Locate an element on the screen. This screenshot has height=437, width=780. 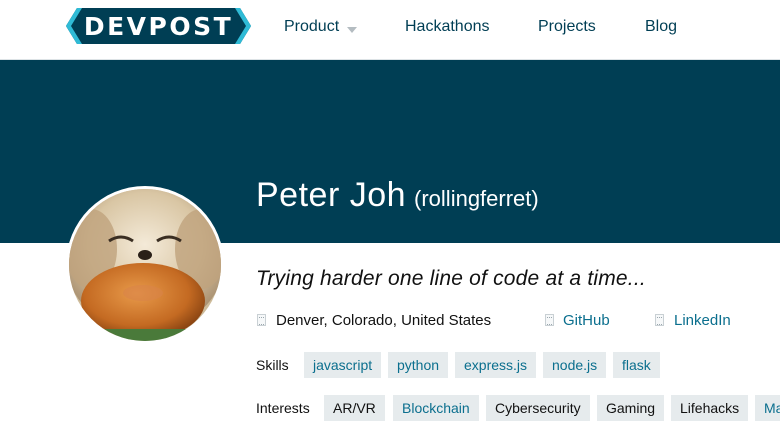
linkedin-link: LinkedIn is located at coordinates (702, 320).